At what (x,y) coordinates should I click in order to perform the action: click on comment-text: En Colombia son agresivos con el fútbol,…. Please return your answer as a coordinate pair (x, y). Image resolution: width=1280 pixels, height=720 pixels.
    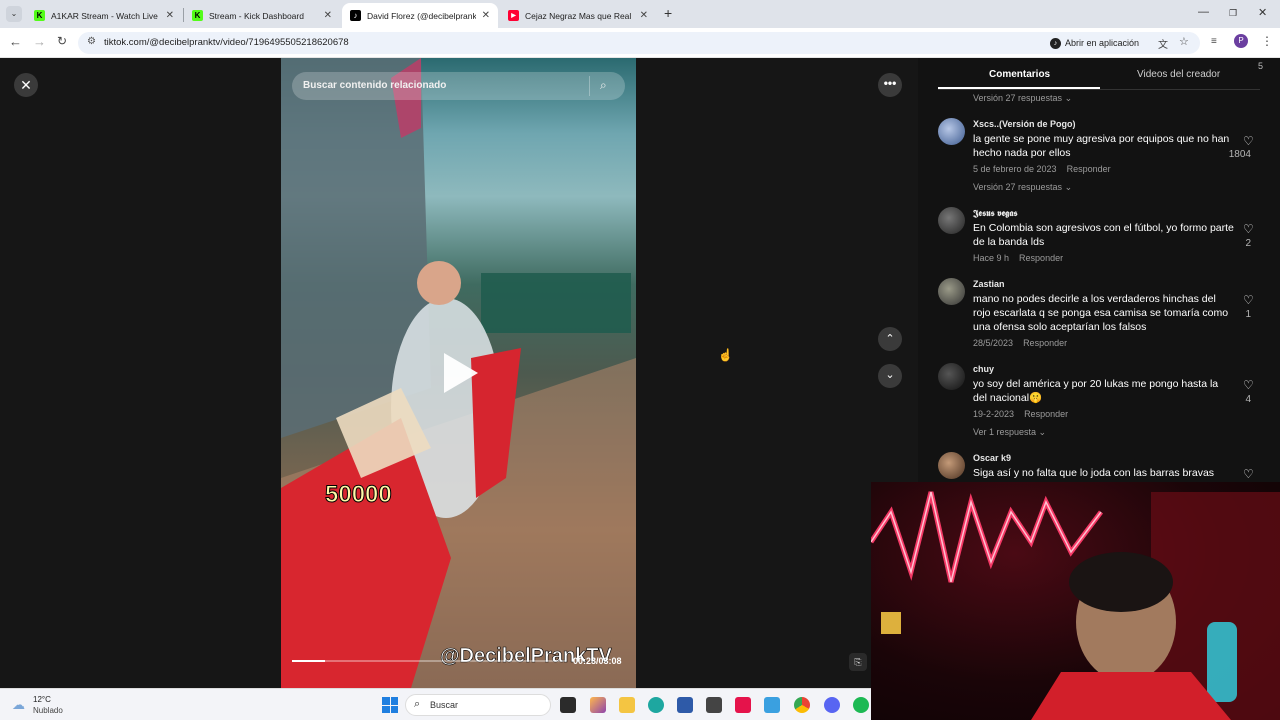
    Looking at the image, I should click on (1103, 235).